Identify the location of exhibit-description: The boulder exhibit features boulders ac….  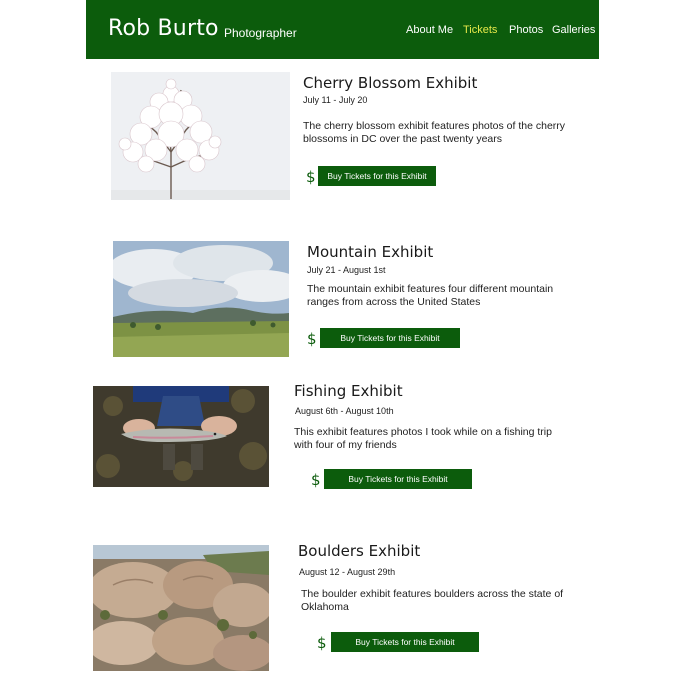
(432, 600).